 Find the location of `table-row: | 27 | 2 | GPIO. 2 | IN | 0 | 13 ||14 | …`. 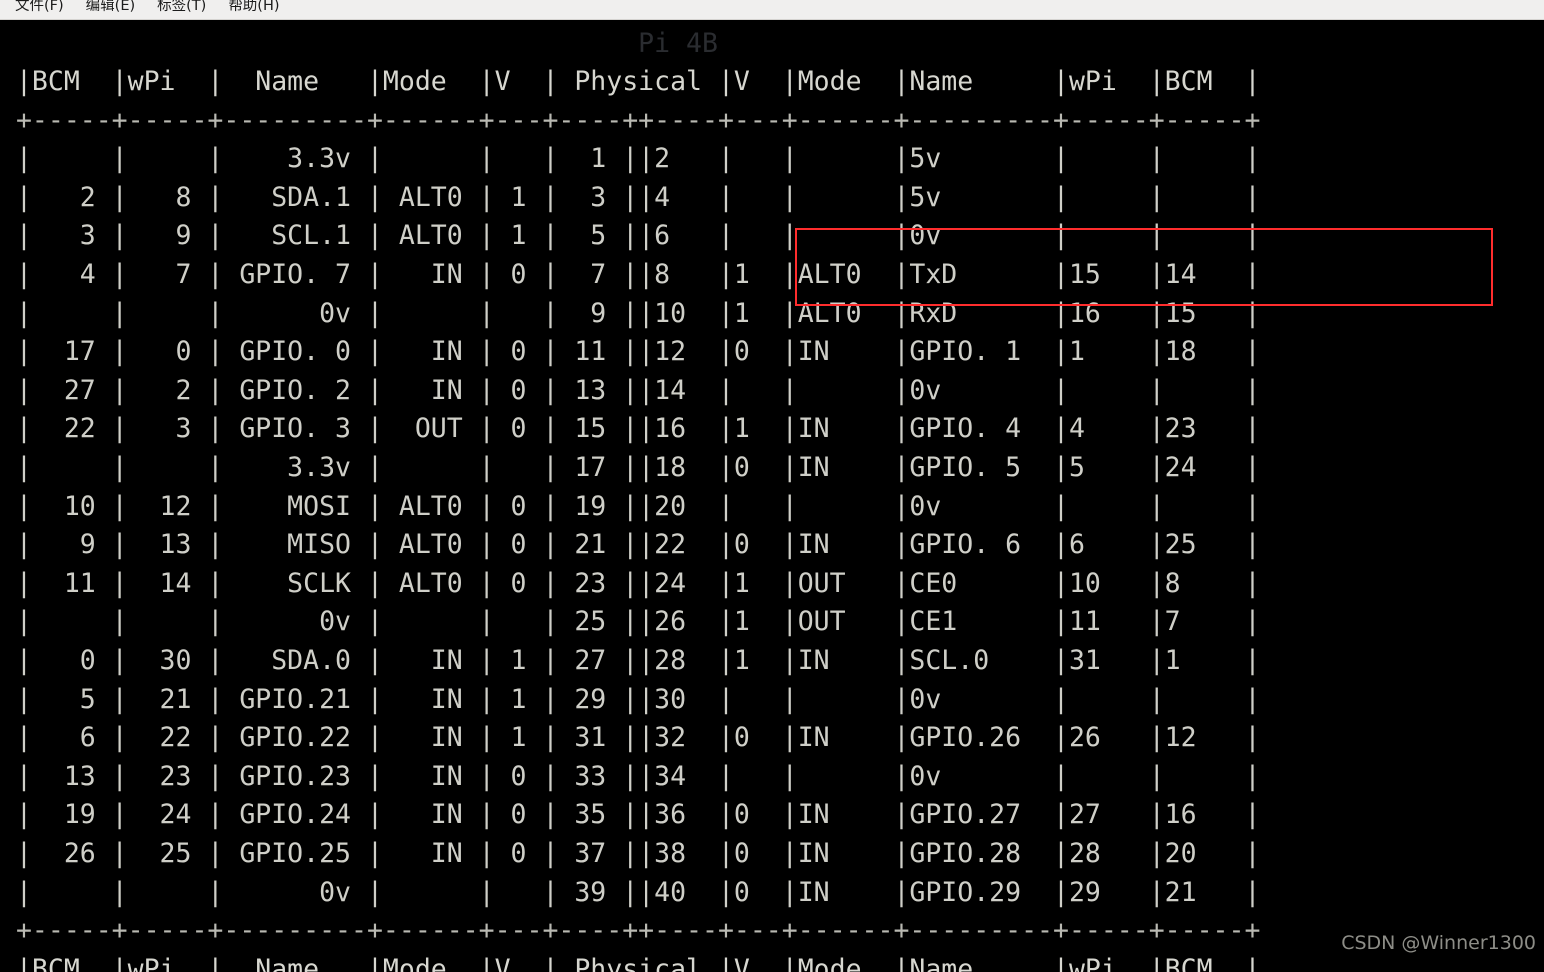

table-row: | 27 | 2 | GPIO. 2 | IN | 0 | 13 ||14 | … is located at coordinates (630, 390).